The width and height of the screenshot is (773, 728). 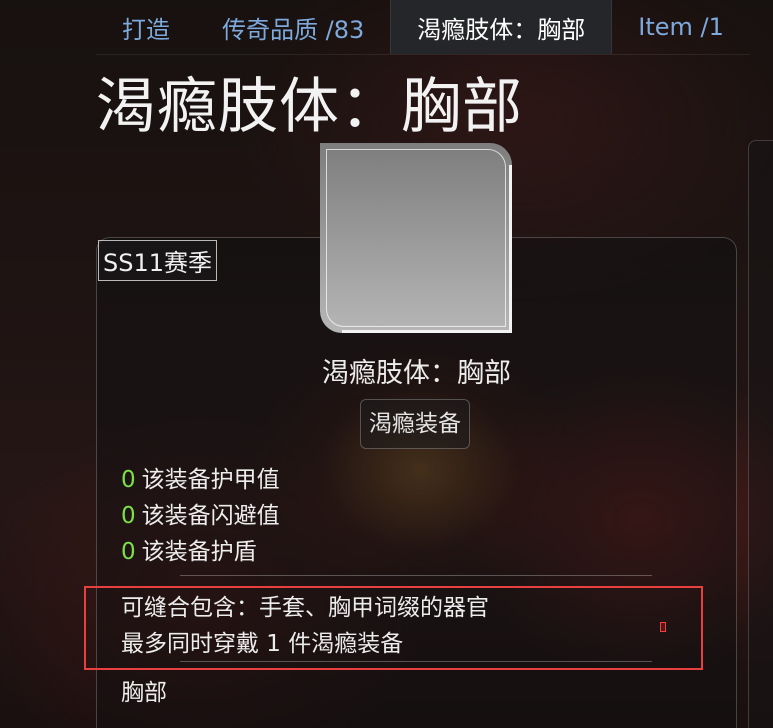 I want to click on stat-label: 该装备护甲值, so click(x=210, y=480).